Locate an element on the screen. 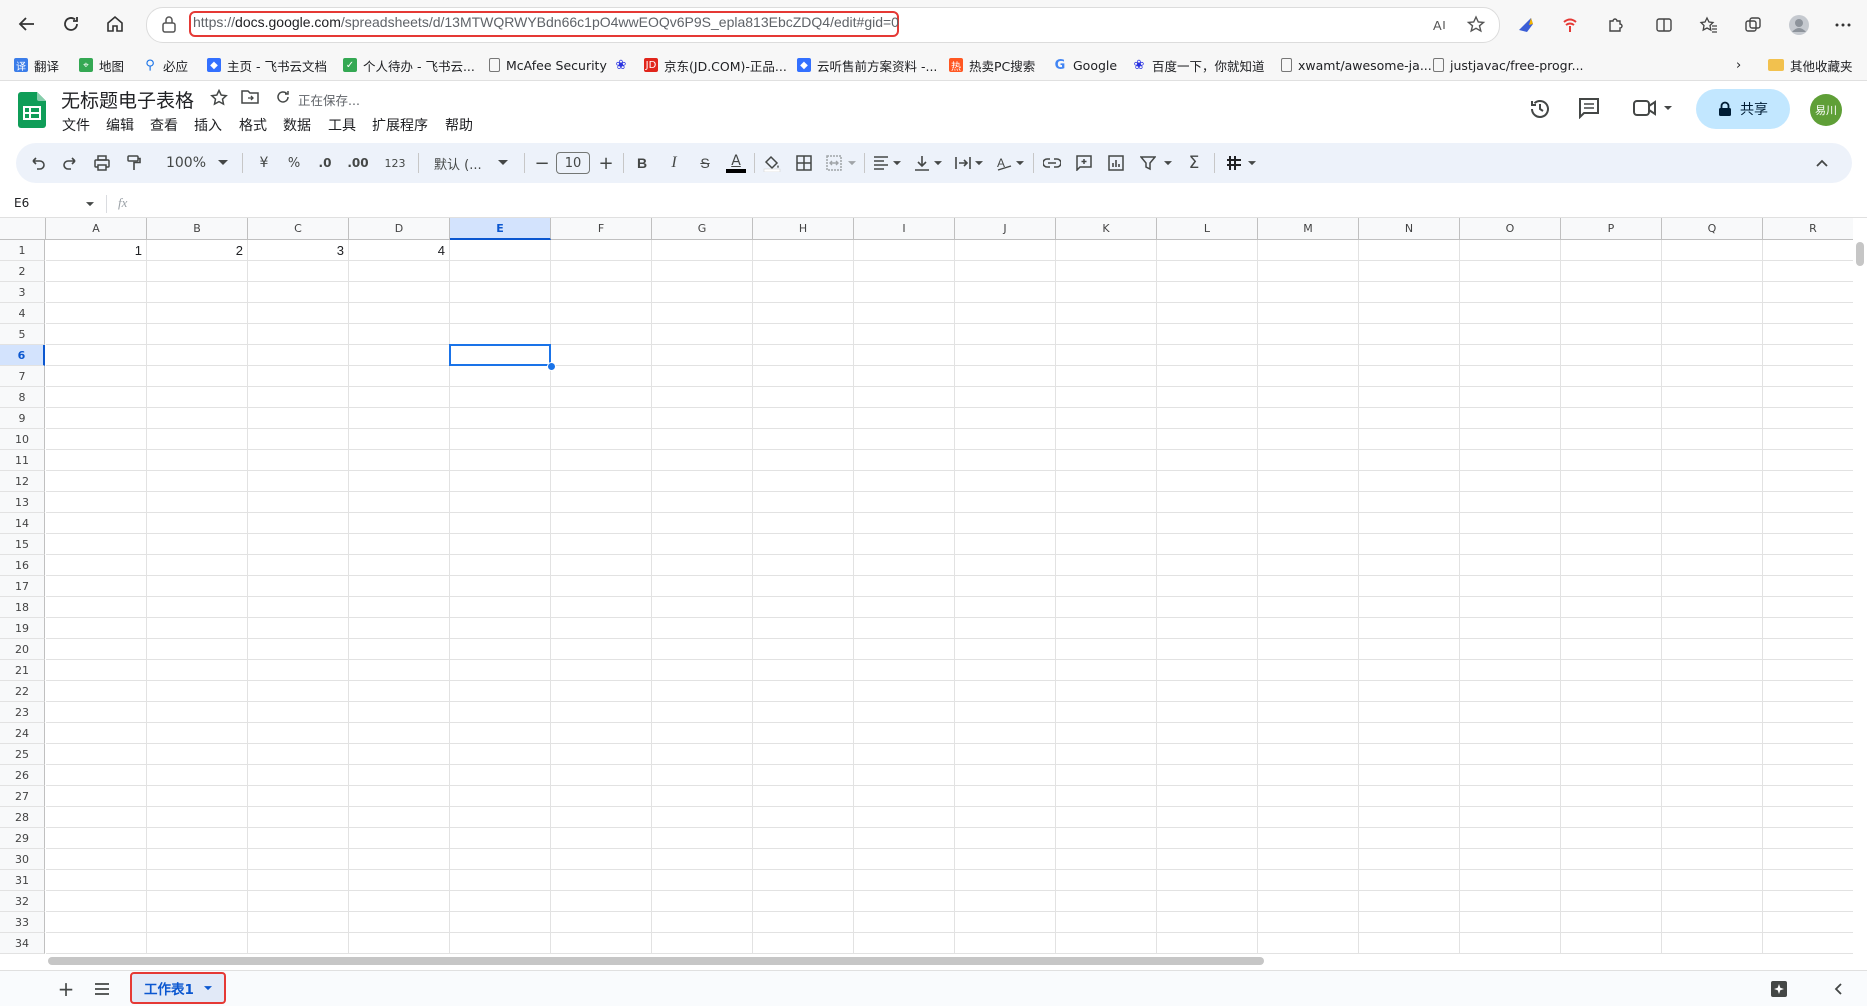  horizontal-scrollbar is located at coordinates (949, 961).